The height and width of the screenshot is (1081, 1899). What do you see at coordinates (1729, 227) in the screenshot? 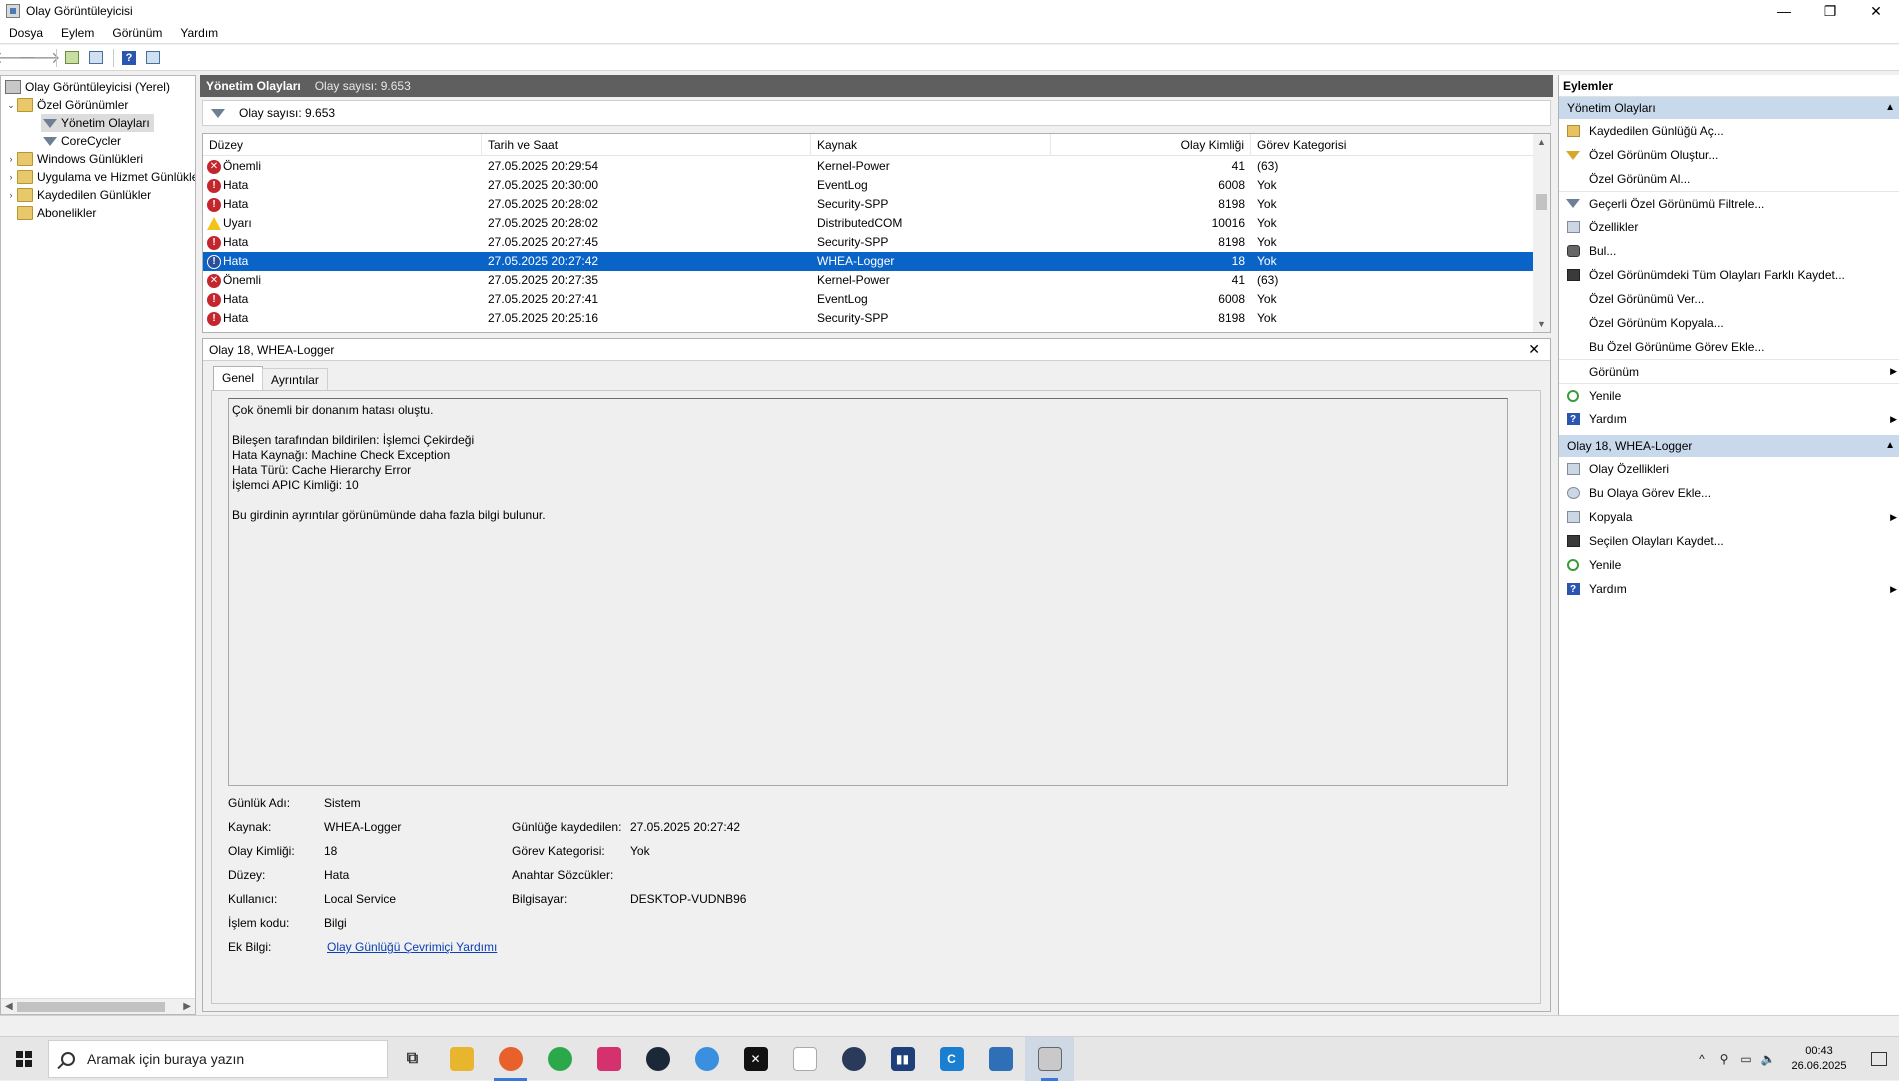
I see `action-item: Özellikler` at bounding box center [1729, 227].